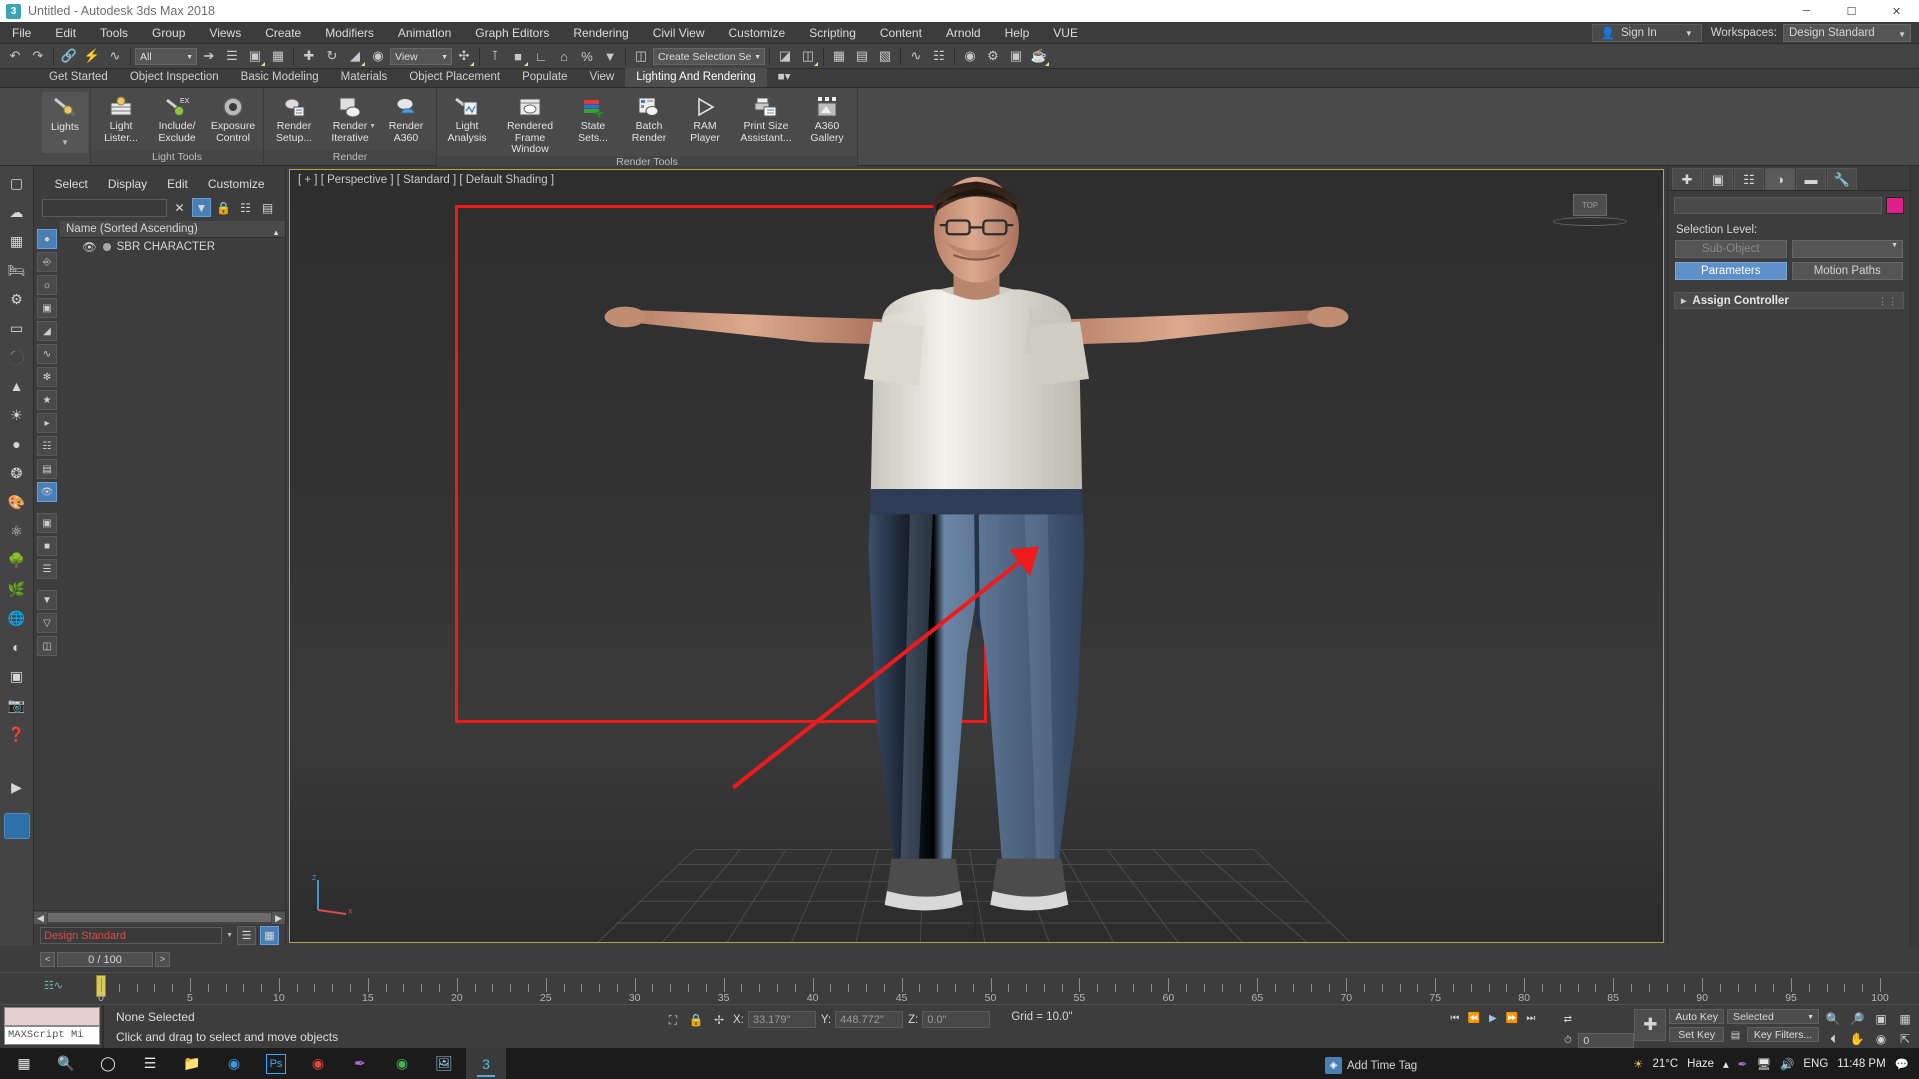  I want to click on menu-civil-view: Civil View, so click(679, 33).